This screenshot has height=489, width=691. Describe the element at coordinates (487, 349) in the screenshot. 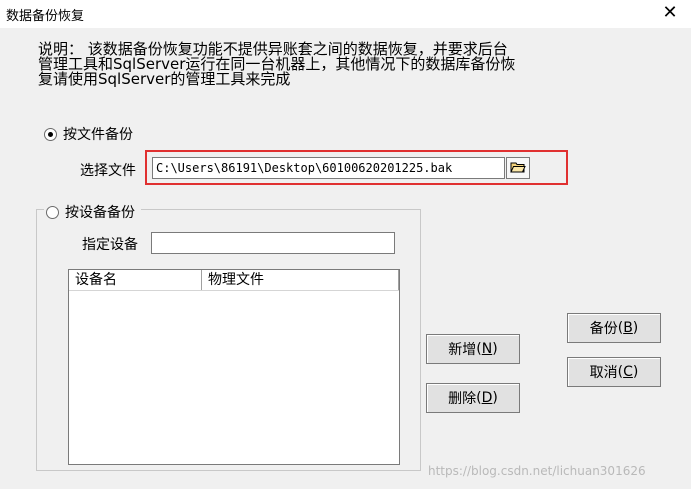

I see `add-button-key: N` at that location.